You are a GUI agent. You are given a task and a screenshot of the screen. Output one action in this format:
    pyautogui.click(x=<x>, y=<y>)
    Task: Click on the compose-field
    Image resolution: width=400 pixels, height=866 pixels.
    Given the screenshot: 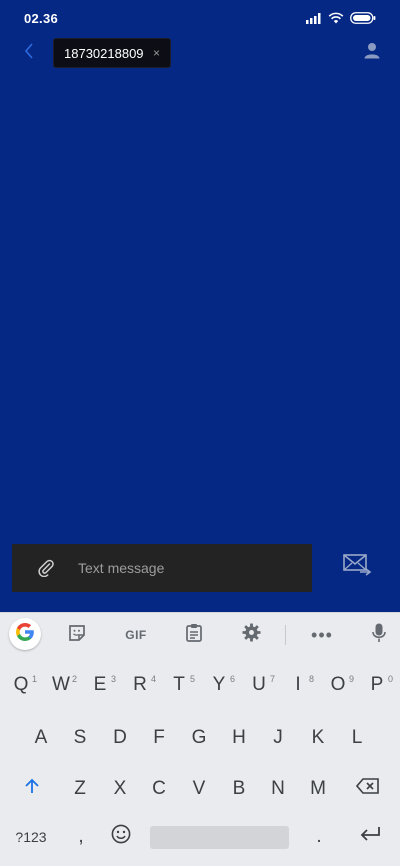 What is the action you would take?
    pyautogui.click(x=162, y=568)
    